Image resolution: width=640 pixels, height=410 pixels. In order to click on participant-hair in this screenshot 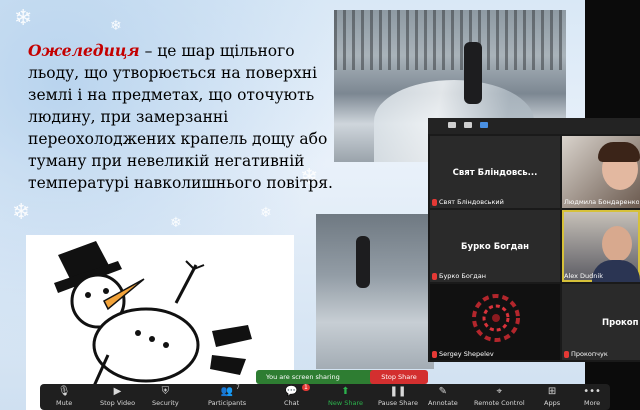, I will do `click(619, 152)`.